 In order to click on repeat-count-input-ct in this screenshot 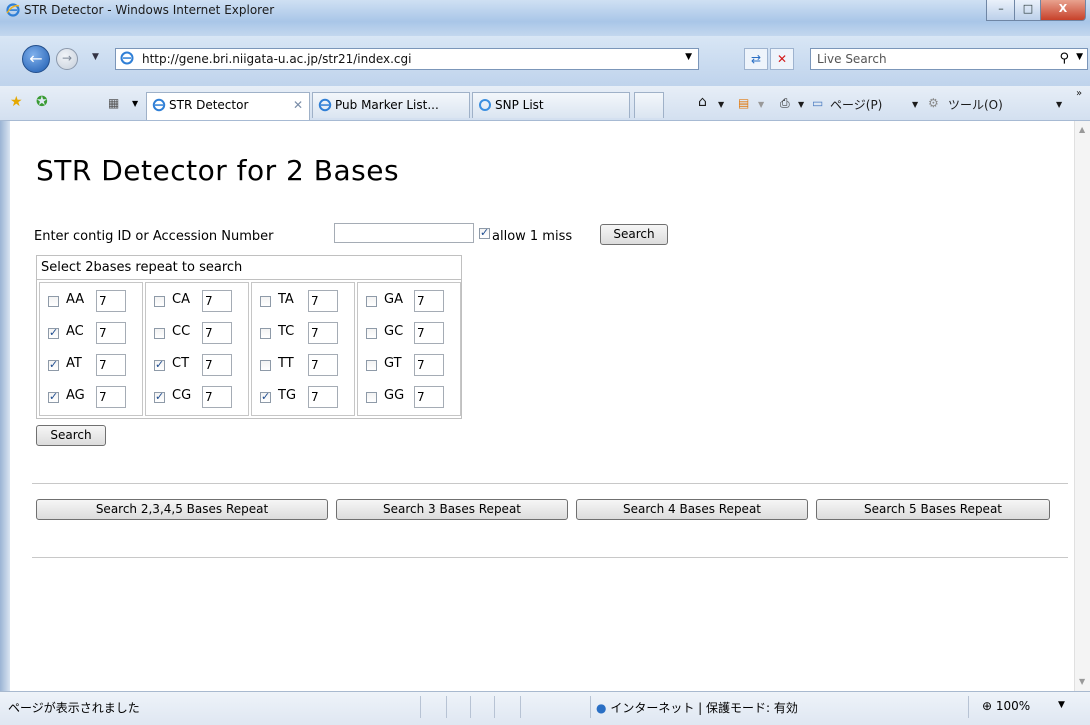, I will do `click(217, 365)`.